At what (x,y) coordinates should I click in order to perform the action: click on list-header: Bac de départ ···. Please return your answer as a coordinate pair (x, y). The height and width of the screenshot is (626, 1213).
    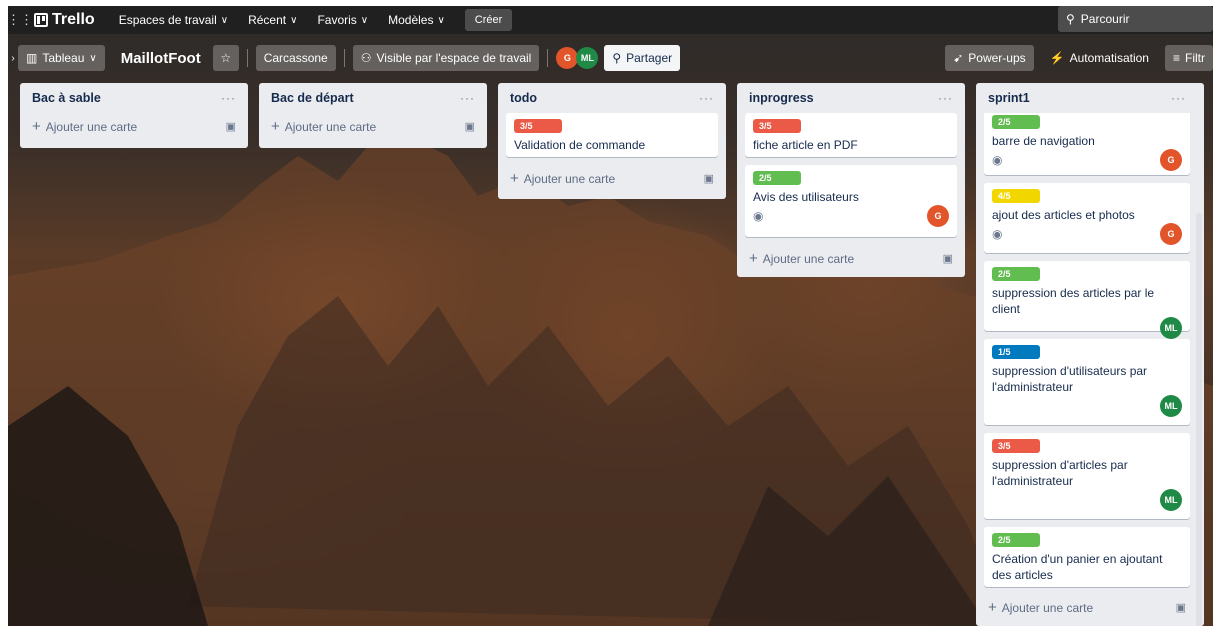
    Looking at the image, I should click on (373, 98).